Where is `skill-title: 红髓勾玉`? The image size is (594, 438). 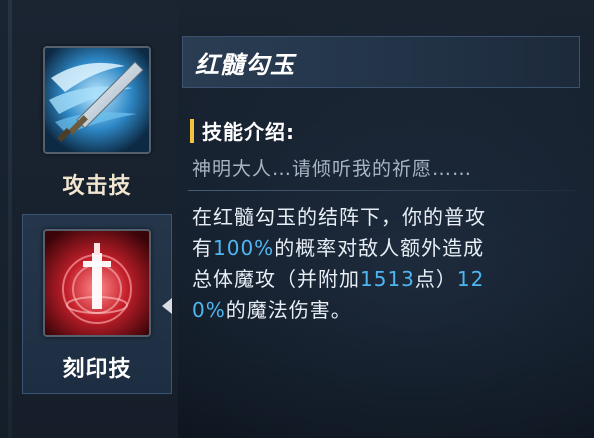
skill-title: 红髓勾玉 is located at coordinates (245, 65).